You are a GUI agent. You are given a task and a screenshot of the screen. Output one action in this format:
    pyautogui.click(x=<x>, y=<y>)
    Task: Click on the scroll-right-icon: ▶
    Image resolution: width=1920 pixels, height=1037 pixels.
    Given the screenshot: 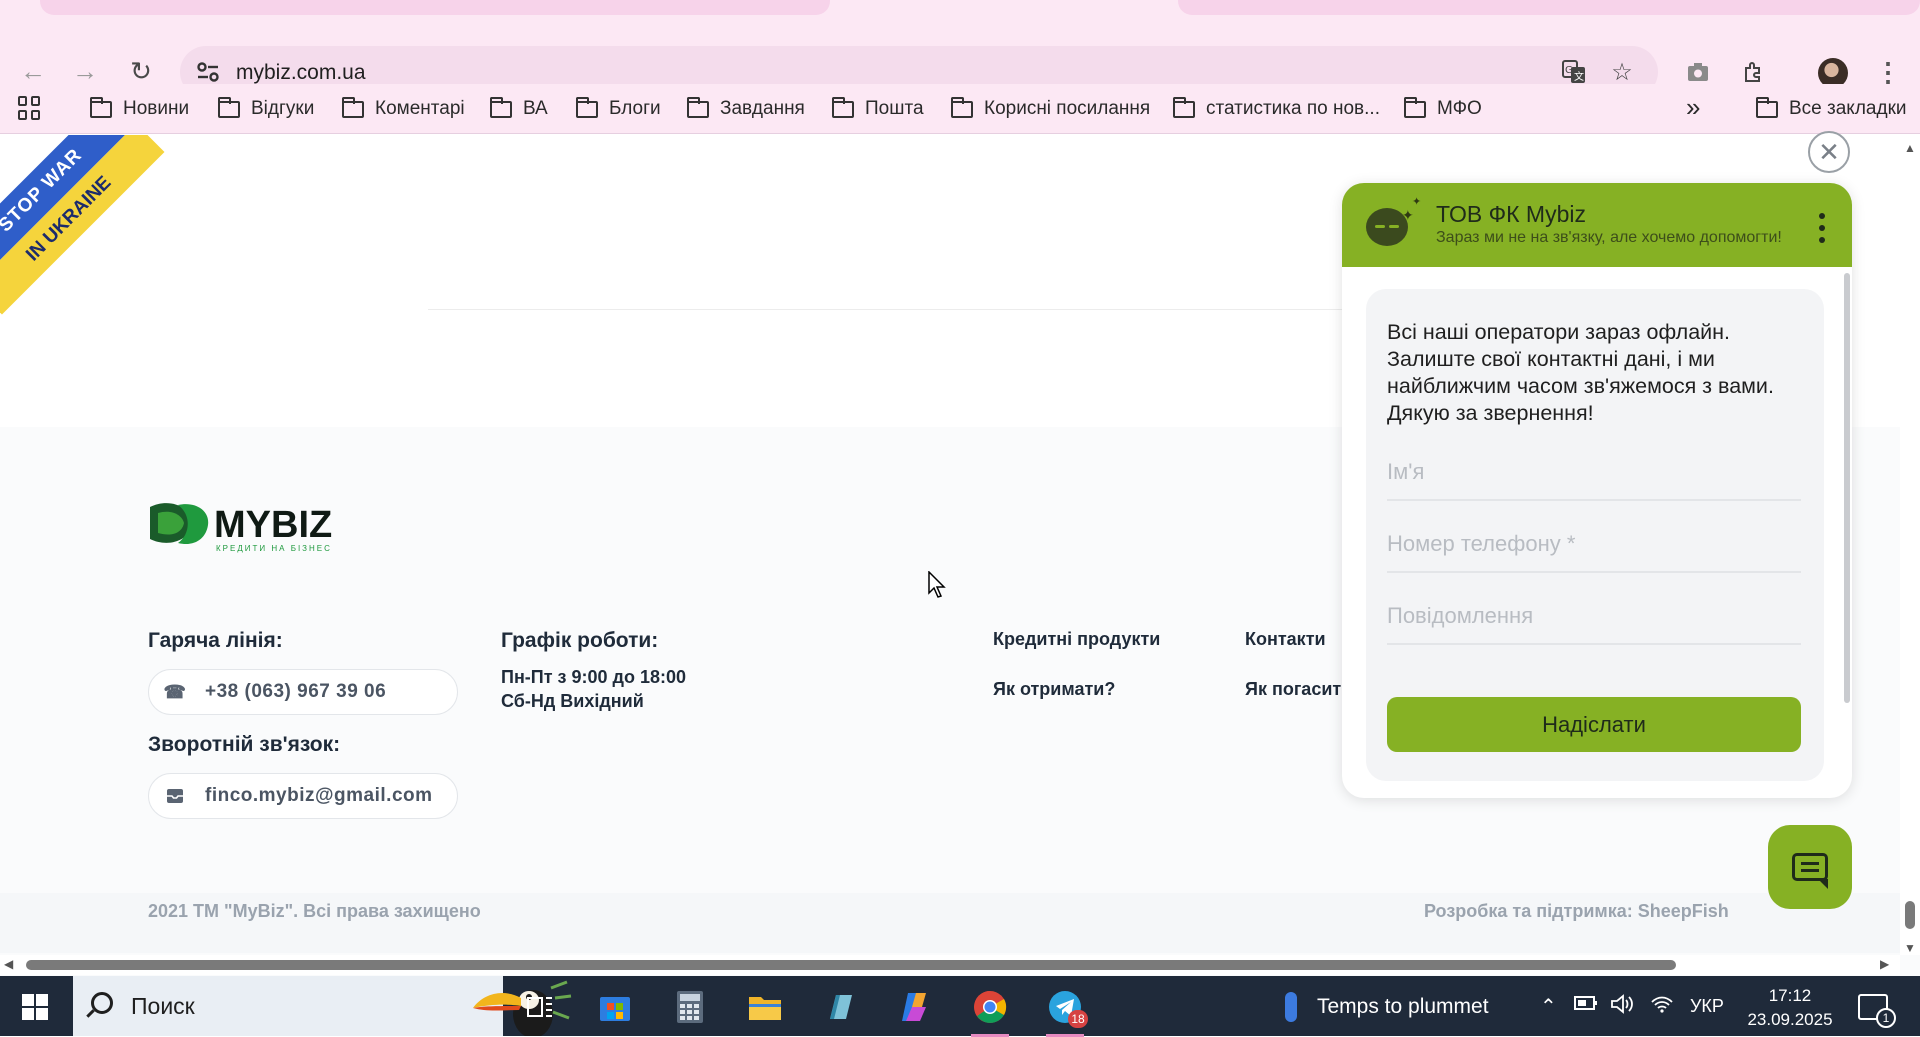 What is the action you would take?
    pyautogui.click(x=1884, y=964)
    